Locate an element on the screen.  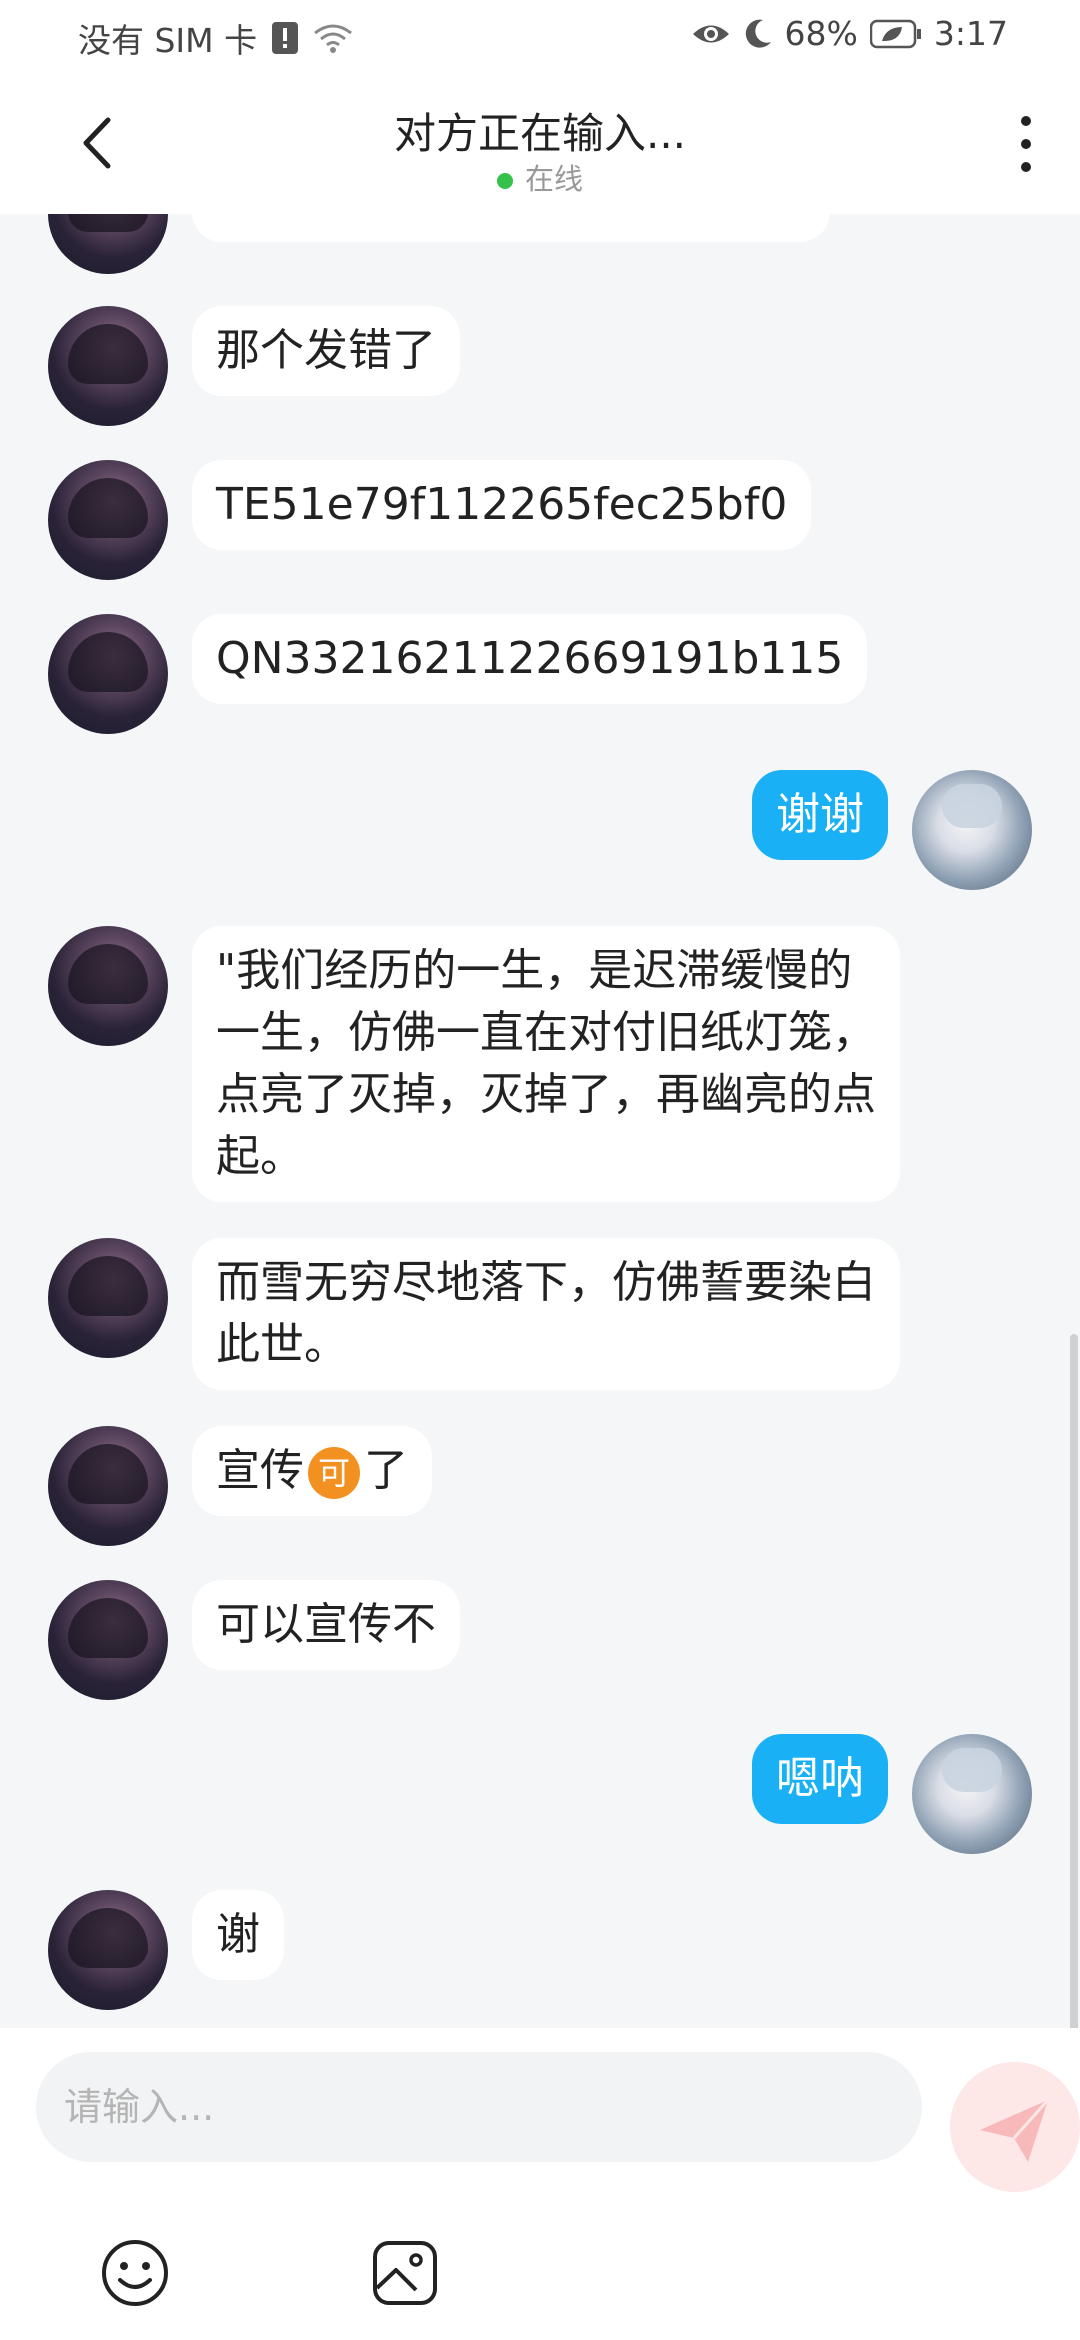
eye-icon is located at coordinates (710, 33).